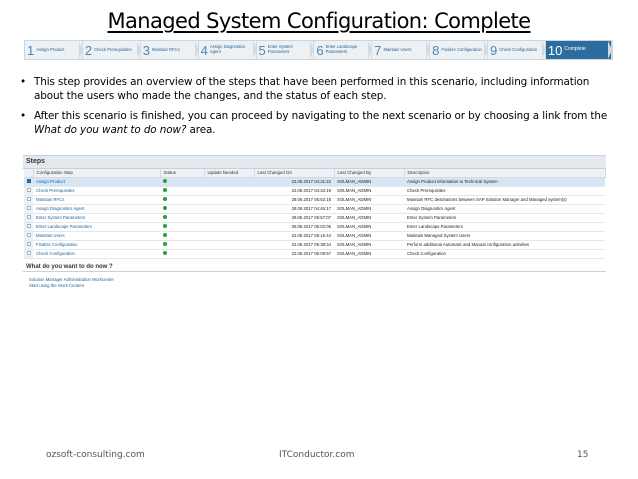 The image size is (638, 479). What do you see at coordinates (504, 209) in the screenshot?
I see `step-description: Assign Diagnostics Agent` at bounding box center [504, 209].